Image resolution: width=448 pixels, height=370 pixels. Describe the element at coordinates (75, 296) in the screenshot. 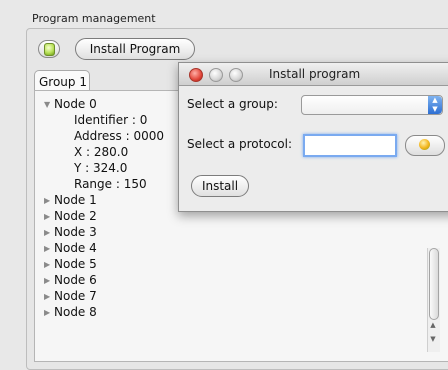

I see `tree-node-label: Node 7` at that location.